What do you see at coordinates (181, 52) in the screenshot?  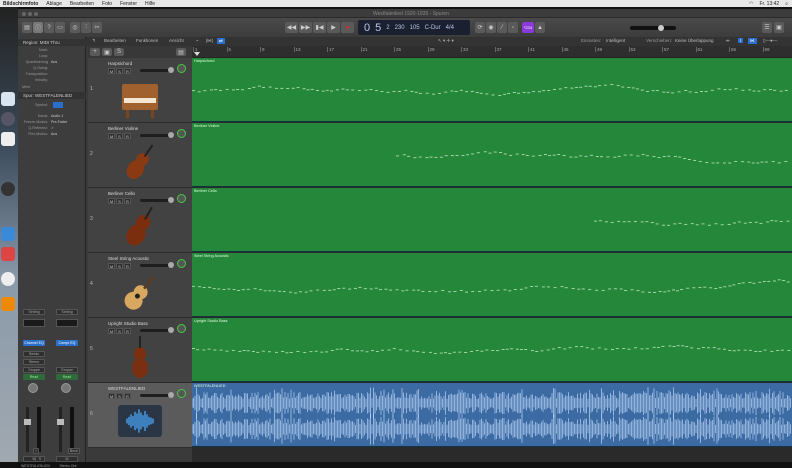 I see `global-tracks-button: ▤` at bounding box center [181, 52].